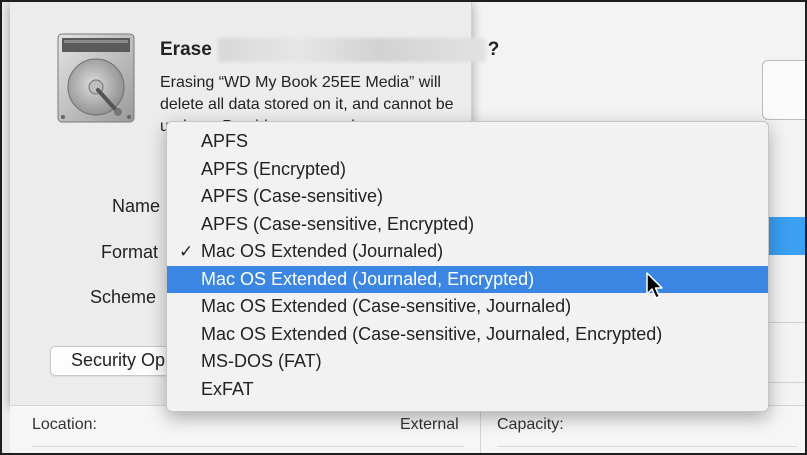  What do you see at coordinates (186, 251) in the screenshot?
I see `checkmark-icon: ✓` at bounding box center [186, 251].